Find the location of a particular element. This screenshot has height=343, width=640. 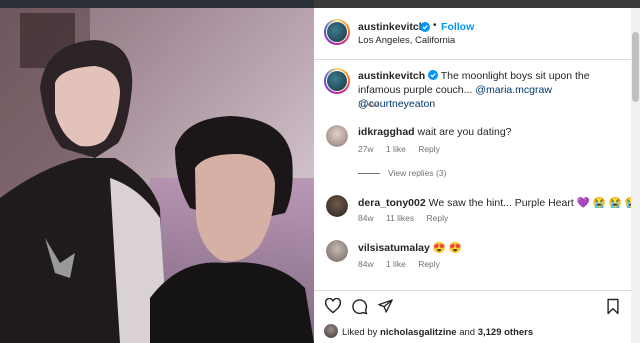

view-replies-label: View replies (3) is located at coordinates (417, 173).